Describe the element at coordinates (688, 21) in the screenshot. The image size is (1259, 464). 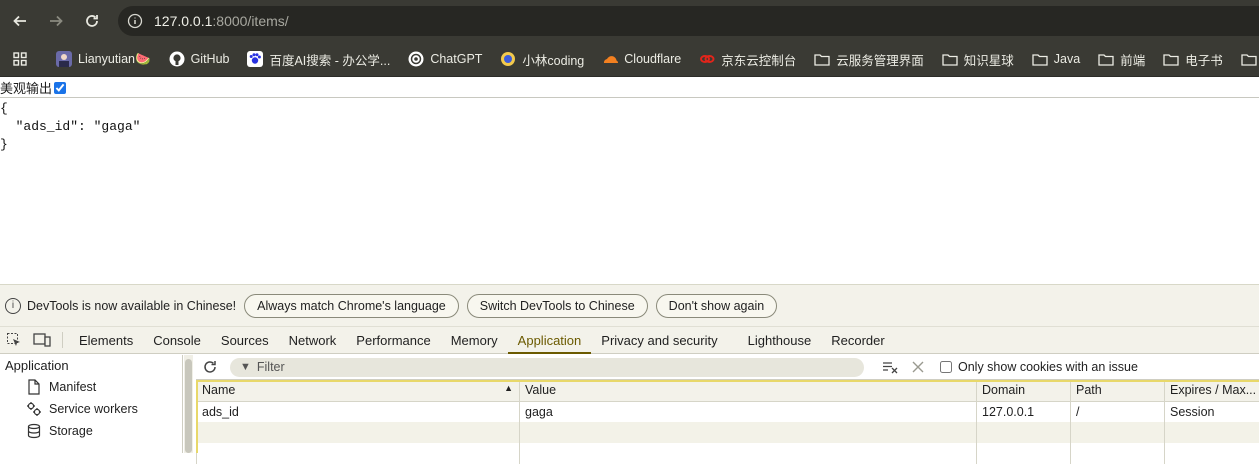
I see `address-bar: 127.0.0.1:8000/items/` at that location.